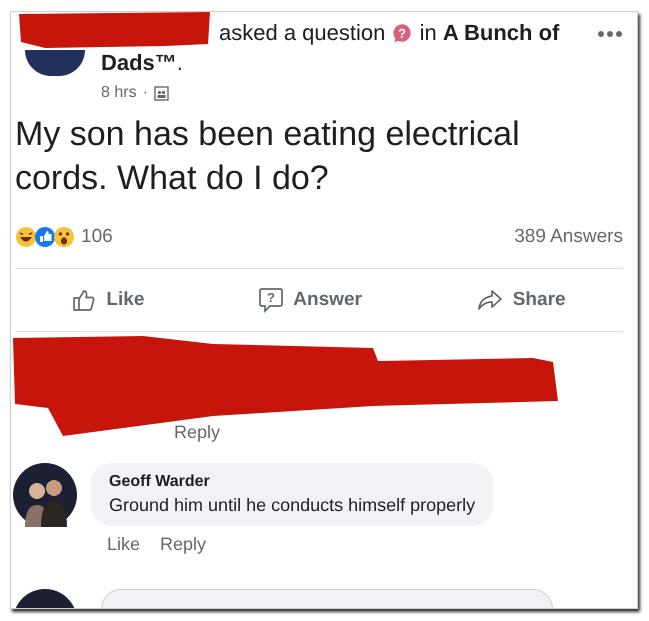 This screenshot has width=649, height=621. I want to click on question-bubble-icon: ?, so click(271, 300).